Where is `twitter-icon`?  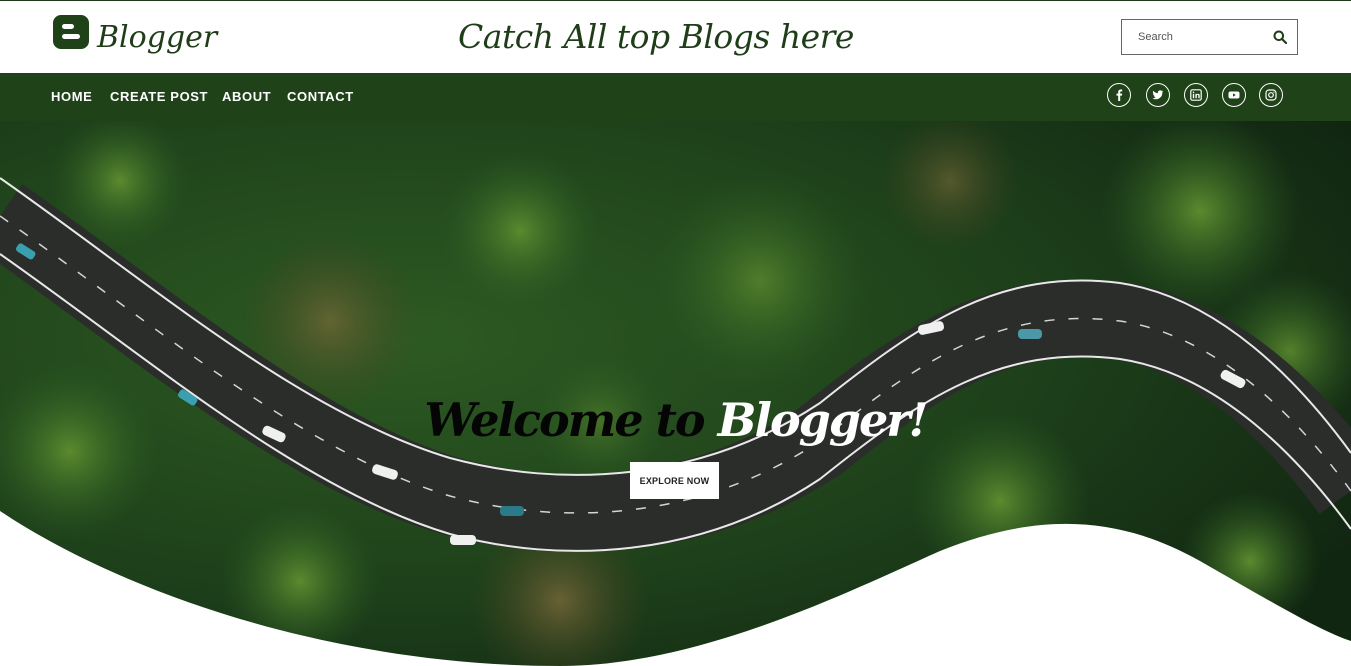
twitter-icon is located at coordinates (1158, 95).